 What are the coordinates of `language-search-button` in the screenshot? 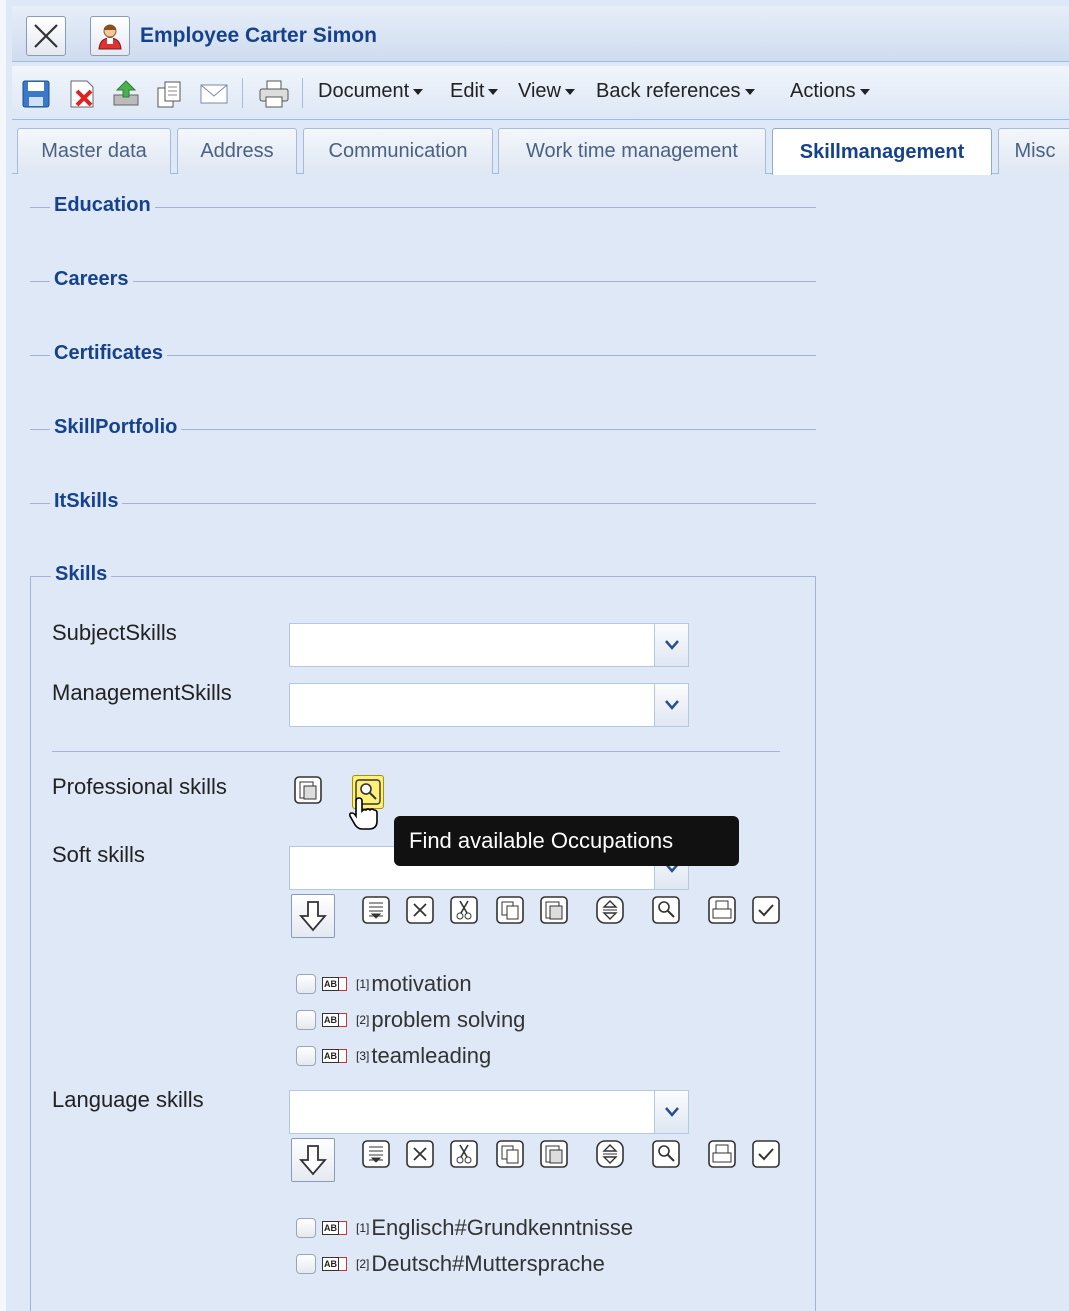 It's located at (666, 1154).